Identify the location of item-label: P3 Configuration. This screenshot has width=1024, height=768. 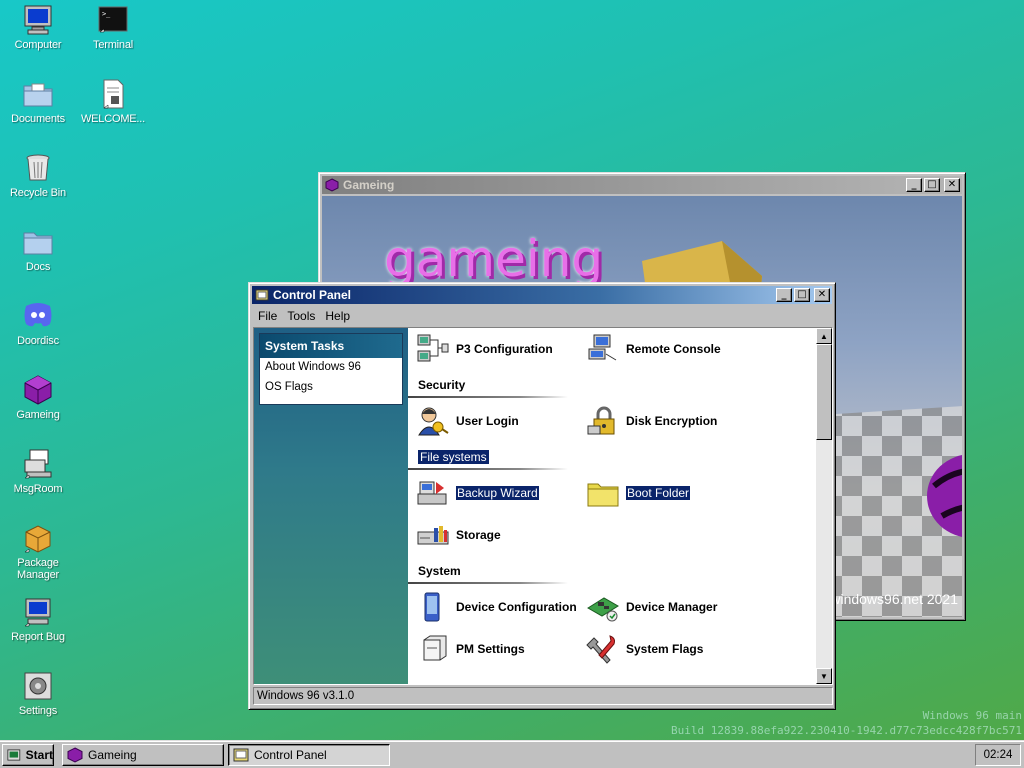
(504, 349).